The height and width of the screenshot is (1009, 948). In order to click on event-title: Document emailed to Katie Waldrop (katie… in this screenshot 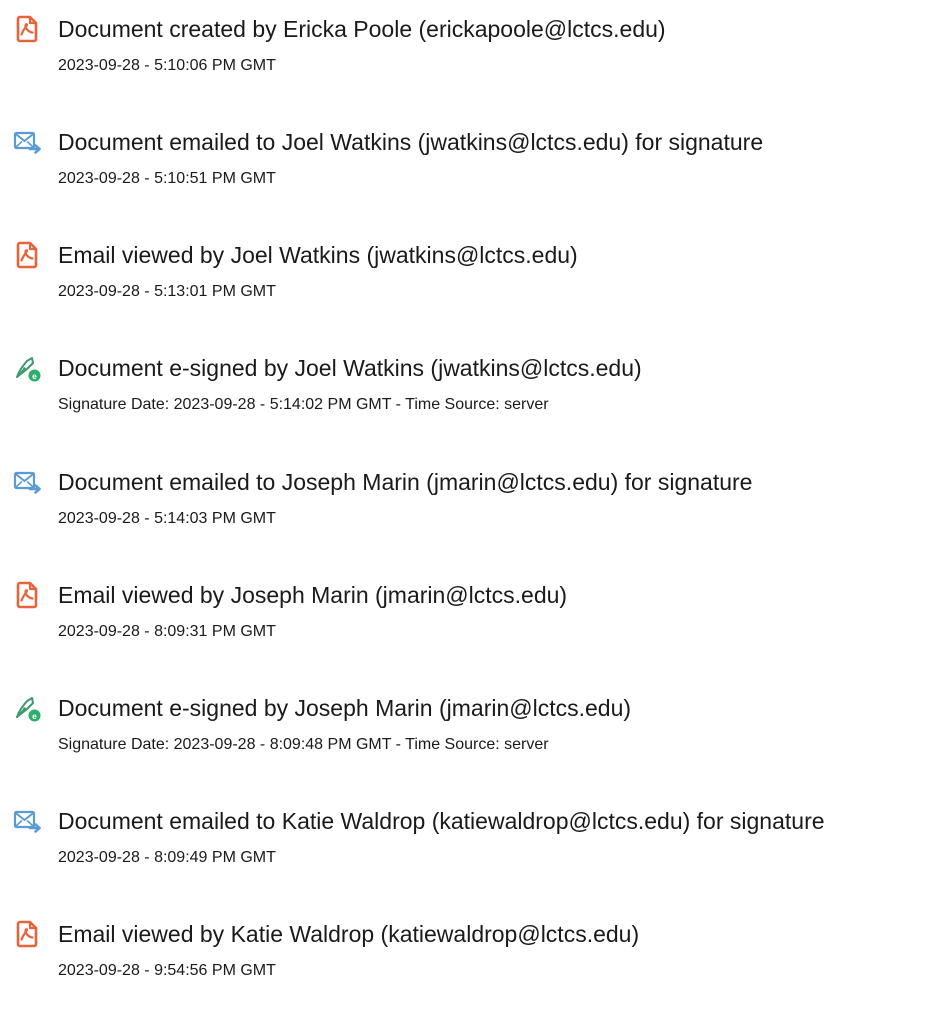, I will do `click(441, 821)`.